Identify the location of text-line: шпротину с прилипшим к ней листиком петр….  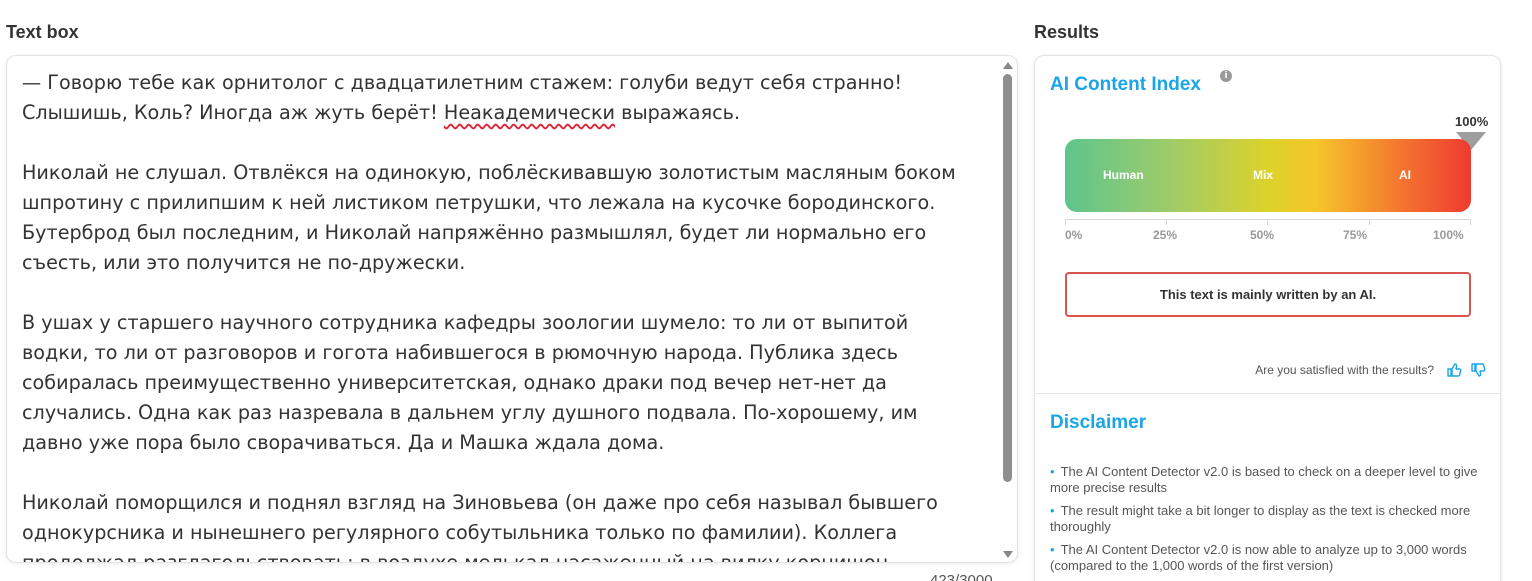
(479, 202).